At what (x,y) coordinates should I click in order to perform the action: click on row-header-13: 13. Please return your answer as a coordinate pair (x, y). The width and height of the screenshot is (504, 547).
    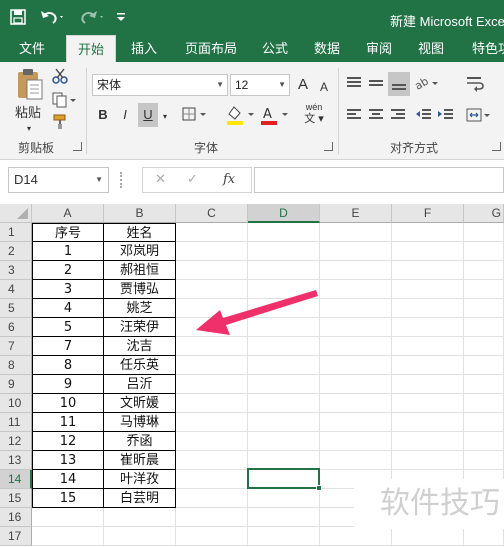
    Looking at the image, I should click on (16, 460).